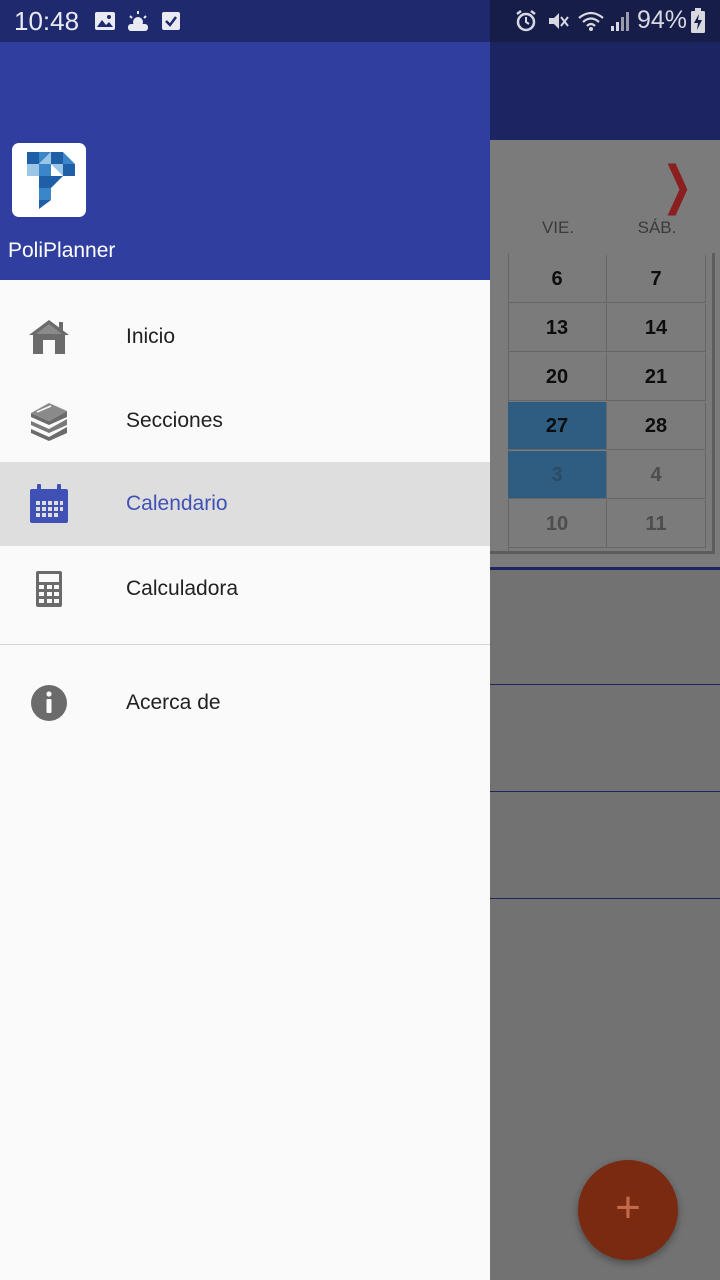 Image resolution: width=720 pixels, height=1280 pixels. Describe the element at coordinates (245, 589) in the screenshot. I see `nav-item-calculadora: Calculadora` at that location.